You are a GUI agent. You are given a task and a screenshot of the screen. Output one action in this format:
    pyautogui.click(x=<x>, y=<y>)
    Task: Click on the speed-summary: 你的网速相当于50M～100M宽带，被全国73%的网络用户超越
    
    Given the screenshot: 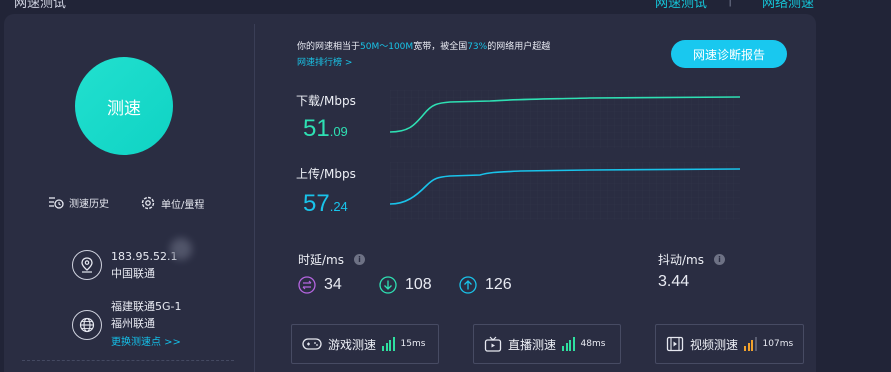 What is the action you would take?
    pyautogui.click(x=423, y=45)
    